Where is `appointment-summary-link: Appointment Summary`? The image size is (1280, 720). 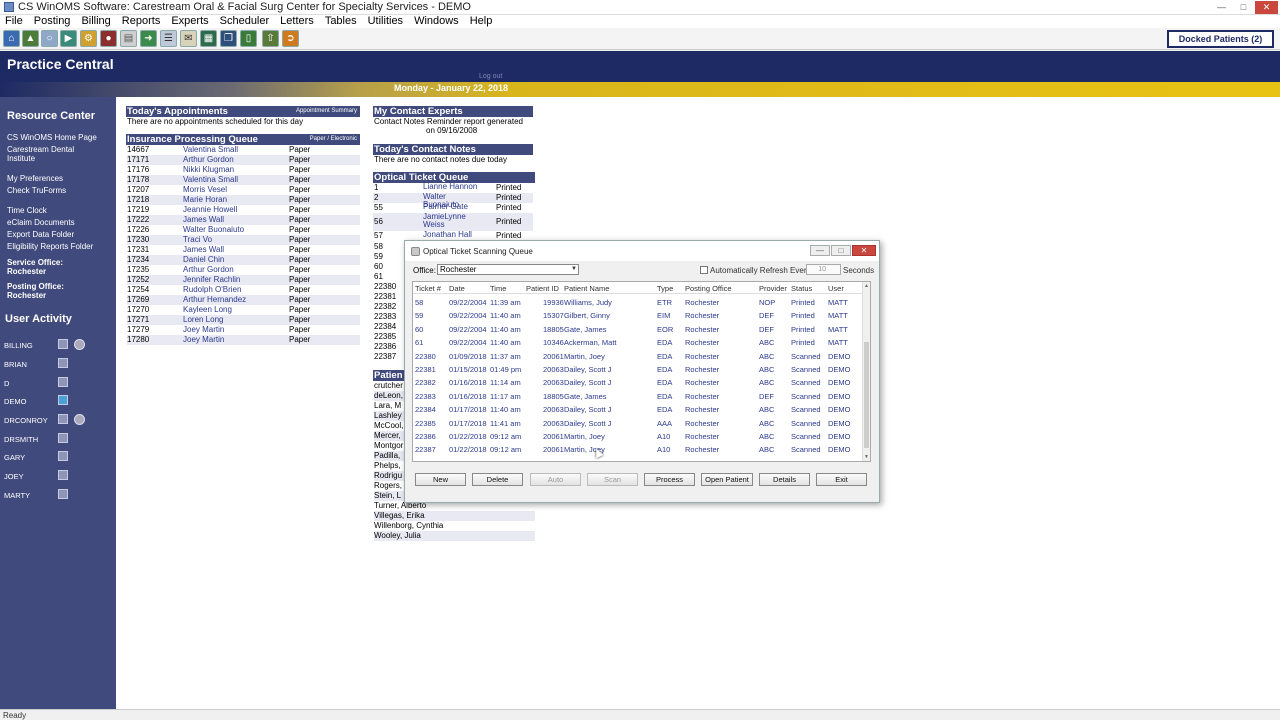 appointment-summary-link: Appointment Summary is located at coordinates (326, 111).